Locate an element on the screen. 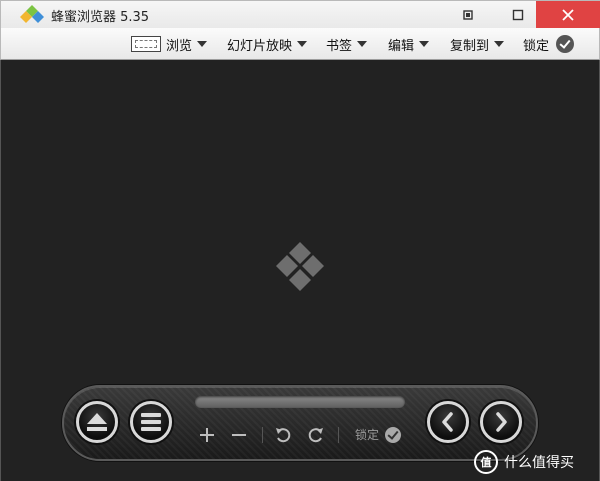 The width and height of the screenshot is (600, 481). app-logo-icon is located at coordinates (32, 14).